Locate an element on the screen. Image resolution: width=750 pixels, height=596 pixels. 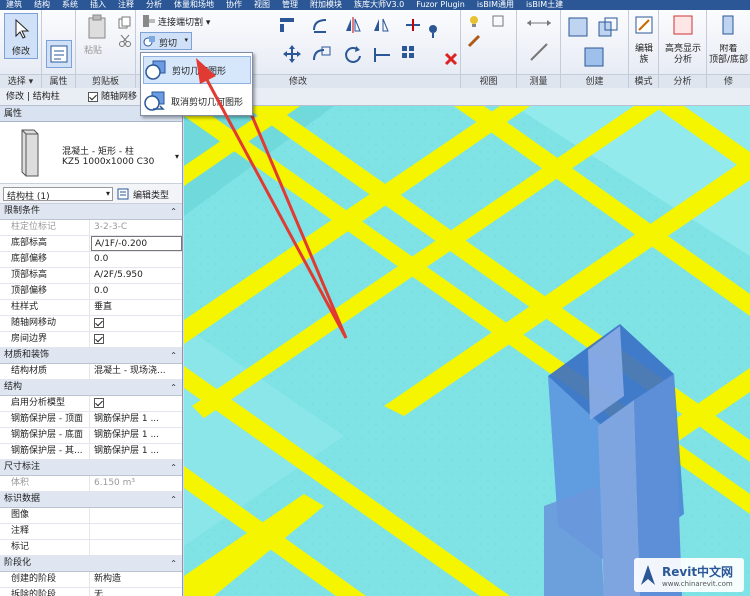
select-panel-title: 选择 ▾ is located at coordinates (20, 81).